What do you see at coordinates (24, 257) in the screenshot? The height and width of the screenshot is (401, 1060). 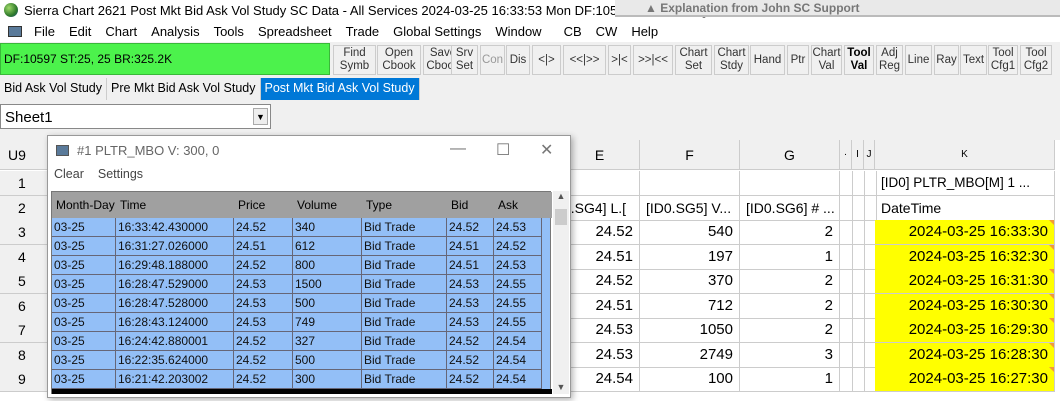 I see `row-header: 4` at bounding box center [24, 257].